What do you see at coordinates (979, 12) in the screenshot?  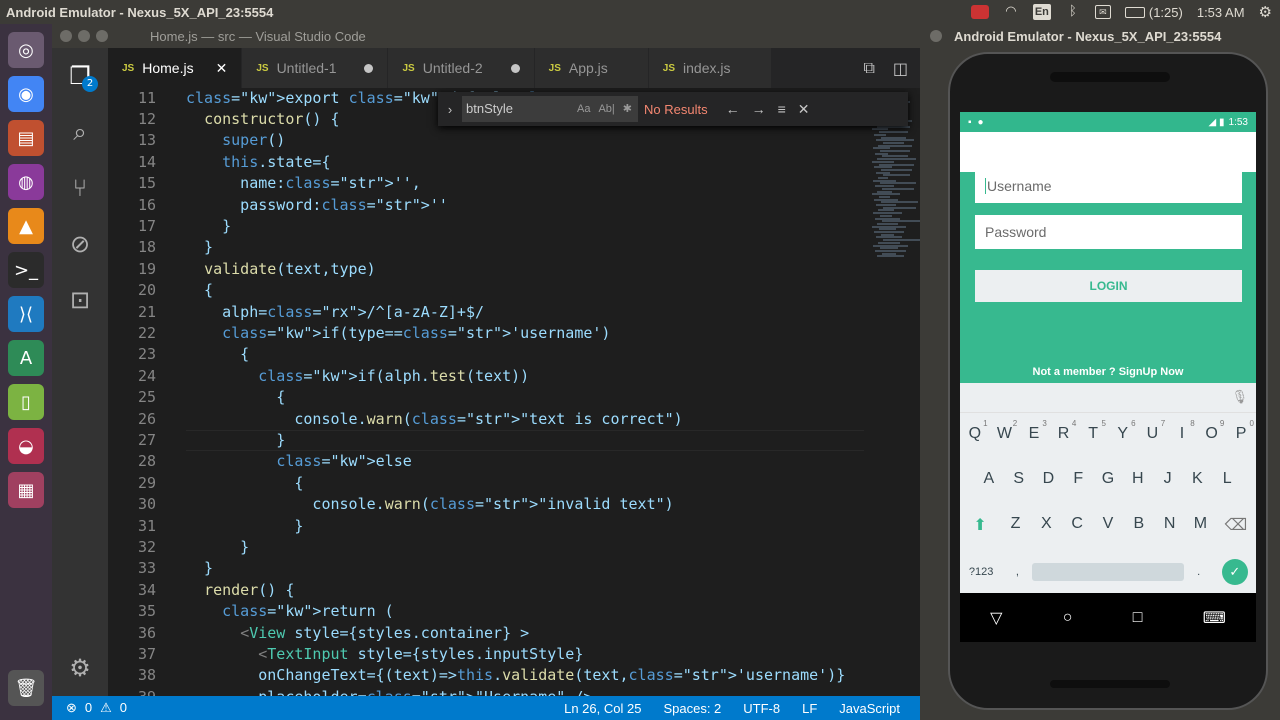 I see `record-icon` at bounding box center [979, 12].